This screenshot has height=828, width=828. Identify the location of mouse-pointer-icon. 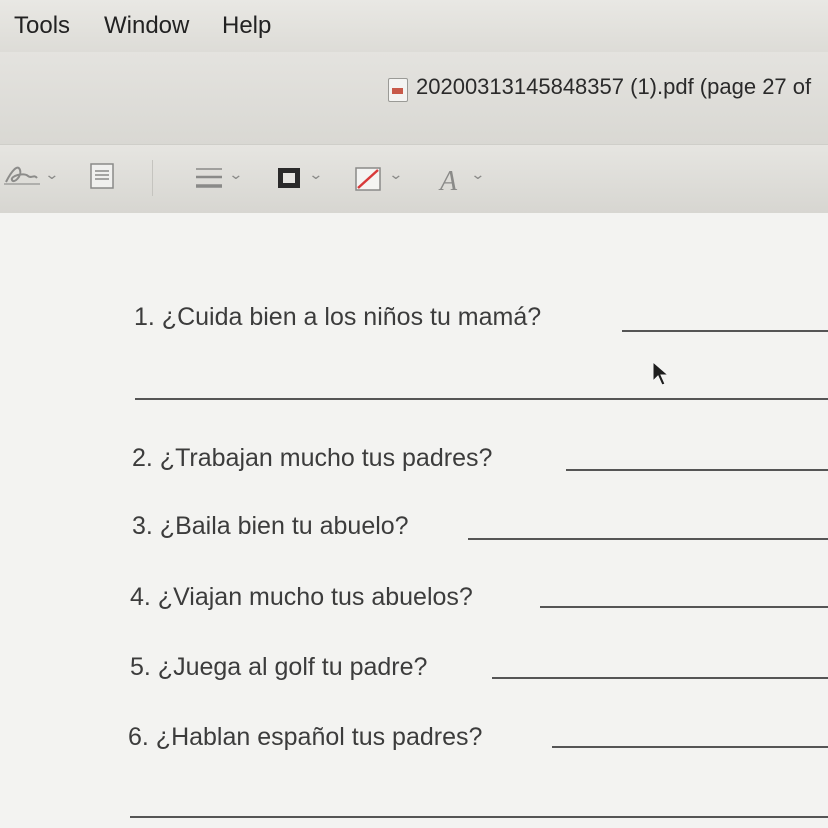
(661, 376).